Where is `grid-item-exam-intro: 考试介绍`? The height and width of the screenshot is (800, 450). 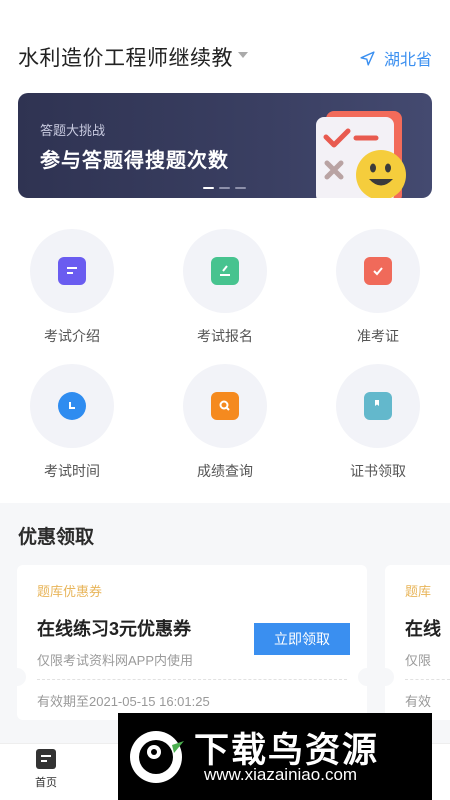
grid-item-exam-intro: 考试介绍 is located at coordinates (72, 287).